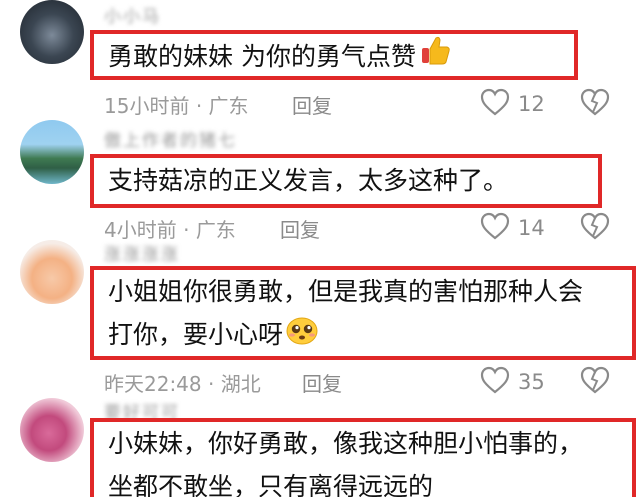 The image size is (640, 497). Describe the element at coordinates (435, 58) in the screenshot. I see `thumbs-up-emoji` at that location.